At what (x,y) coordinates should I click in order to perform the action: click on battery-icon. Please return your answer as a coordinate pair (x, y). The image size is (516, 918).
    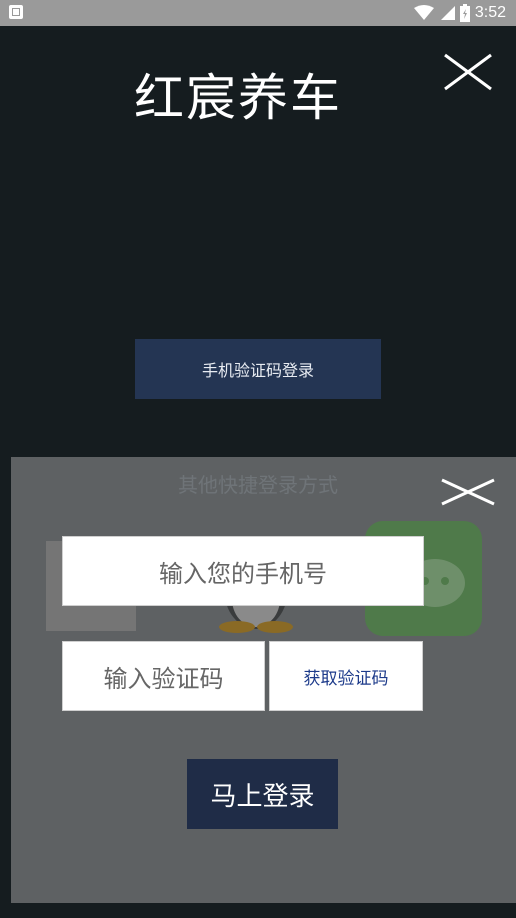
    Looking at the image, I should click on (464, 13).